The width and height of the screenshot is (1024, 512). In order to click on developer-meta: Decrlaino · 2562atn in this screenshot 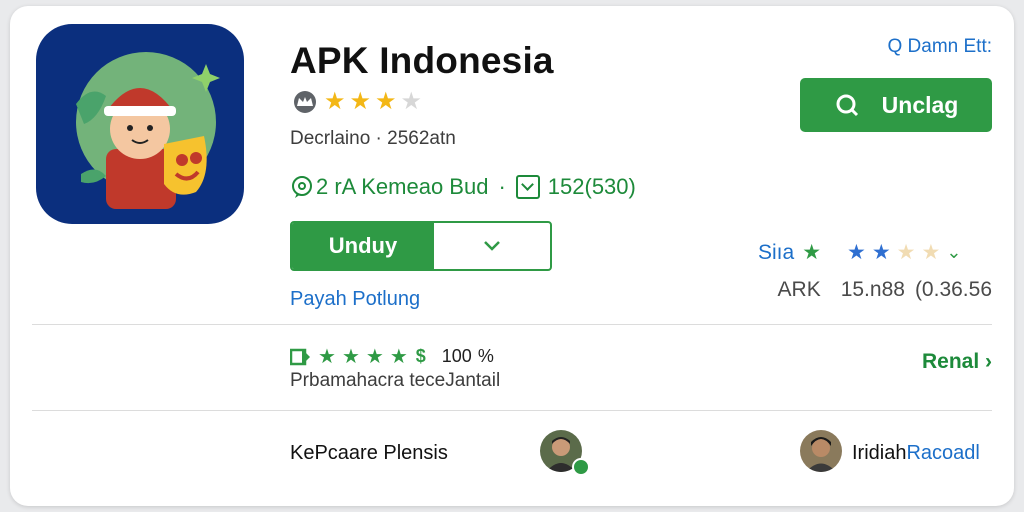, I will do `click(373, 138)`.